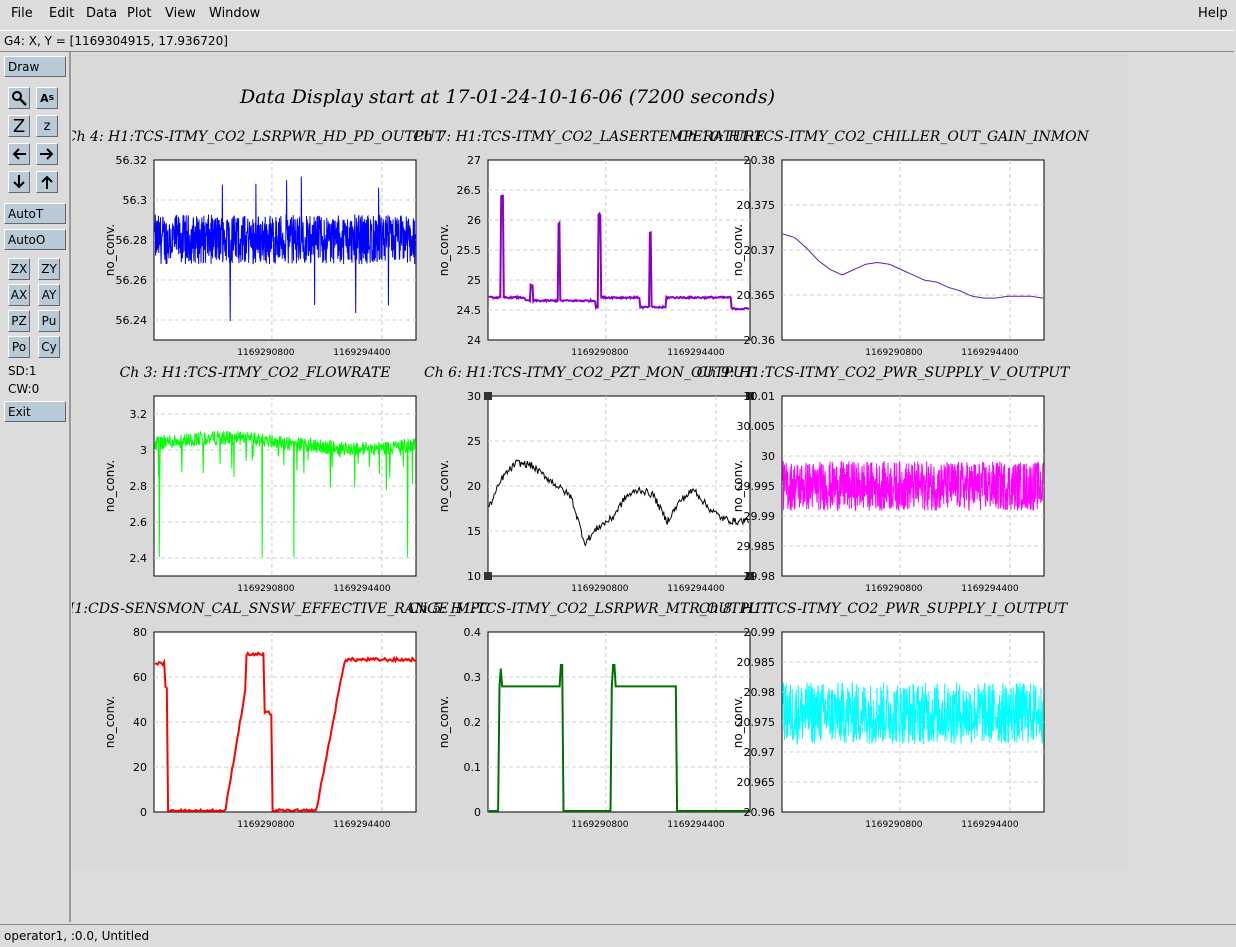 The height and width of the screenshot is (947, 1236). Describe the element at coordinates (473, 677) in the screenshot. I see `y-tick-label: 0.3` at that location.